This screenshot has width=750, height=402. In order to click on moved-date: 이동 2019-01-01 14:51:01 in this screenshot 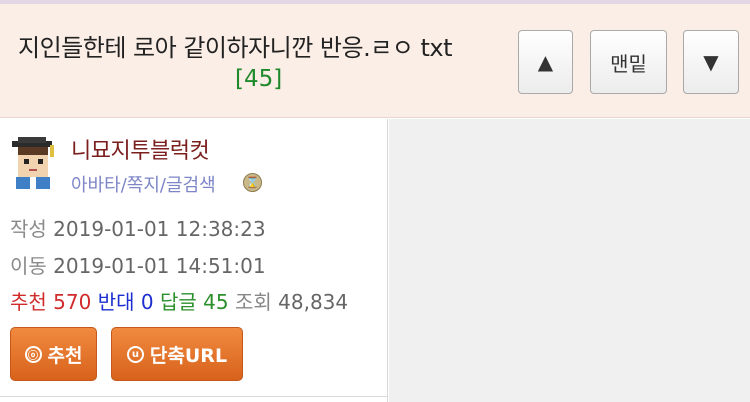, I will do `click(138, 264)`.